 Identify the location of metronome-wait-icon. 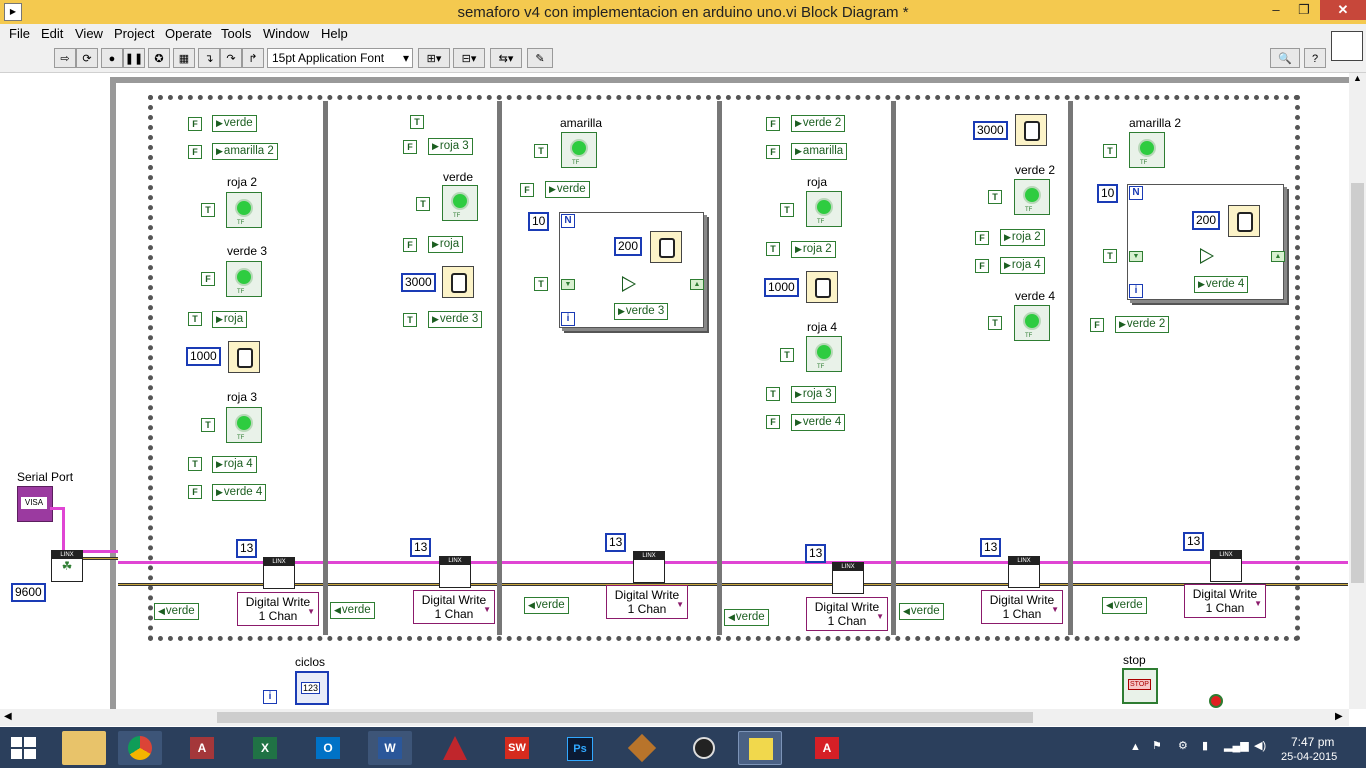
(1244, 221).